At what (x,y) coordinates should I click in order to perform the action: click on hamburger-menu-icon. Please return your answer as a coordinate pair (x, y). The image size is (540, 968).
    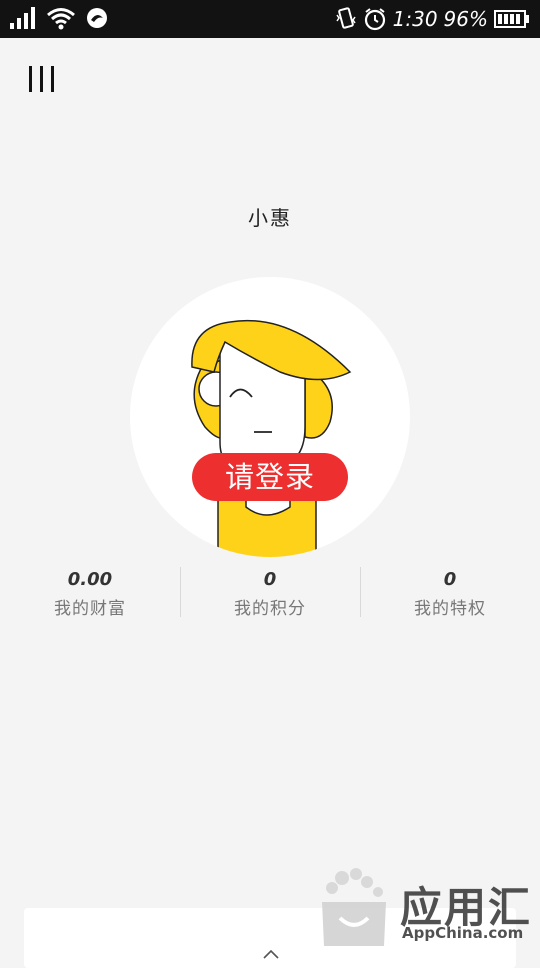
    Looking at the image, I should click on (42, 80).